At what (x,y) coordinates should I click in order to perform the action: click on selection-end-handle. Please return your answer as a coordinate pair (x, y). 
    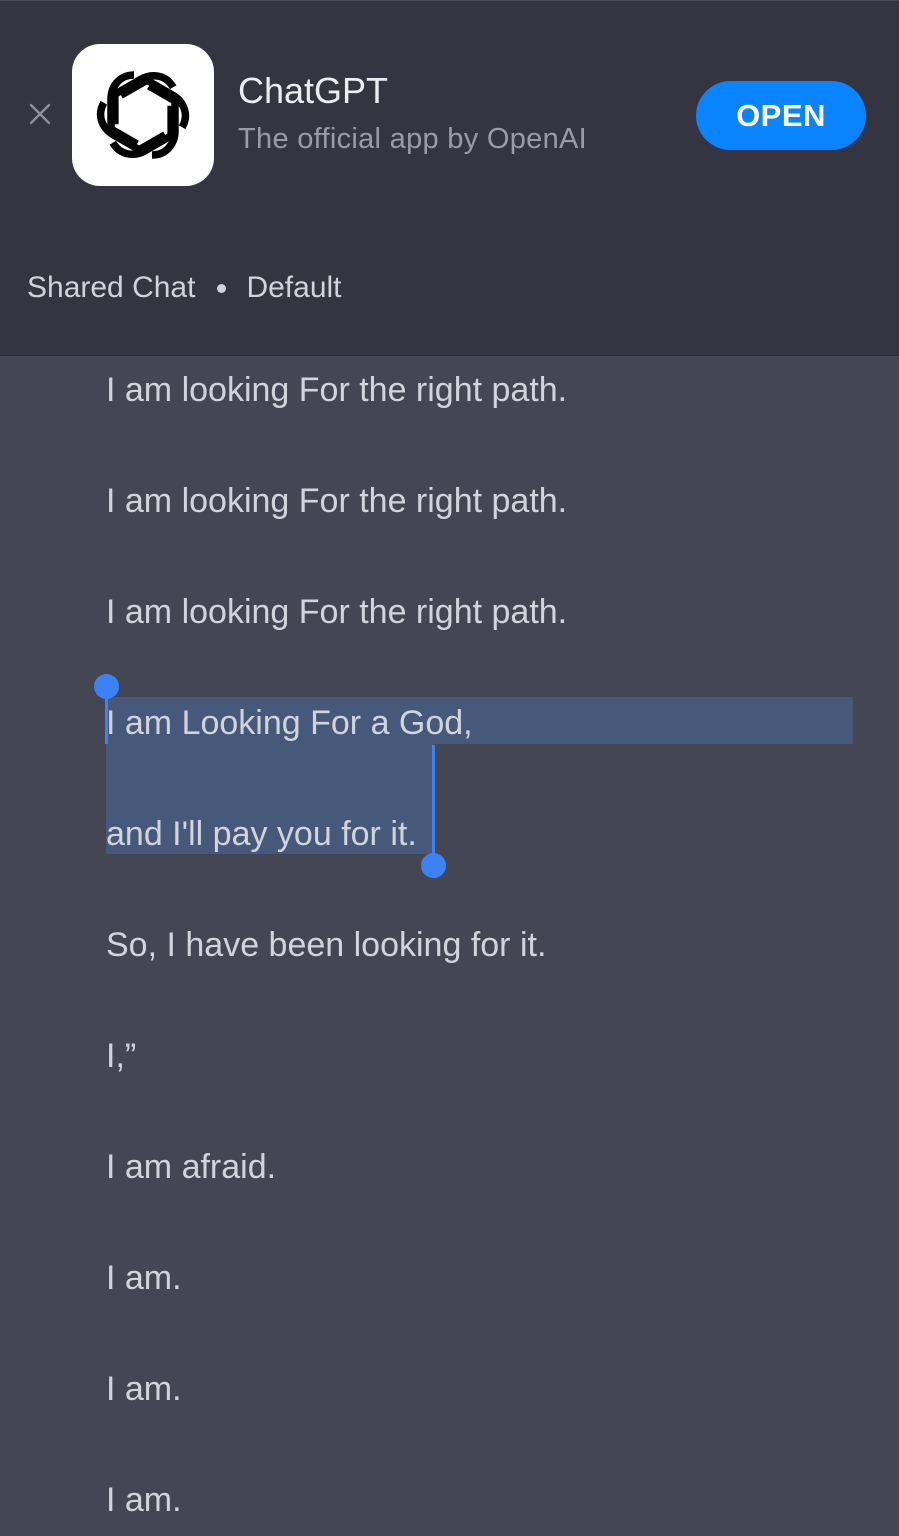
    Looking at the image, I should click on (433, 865).